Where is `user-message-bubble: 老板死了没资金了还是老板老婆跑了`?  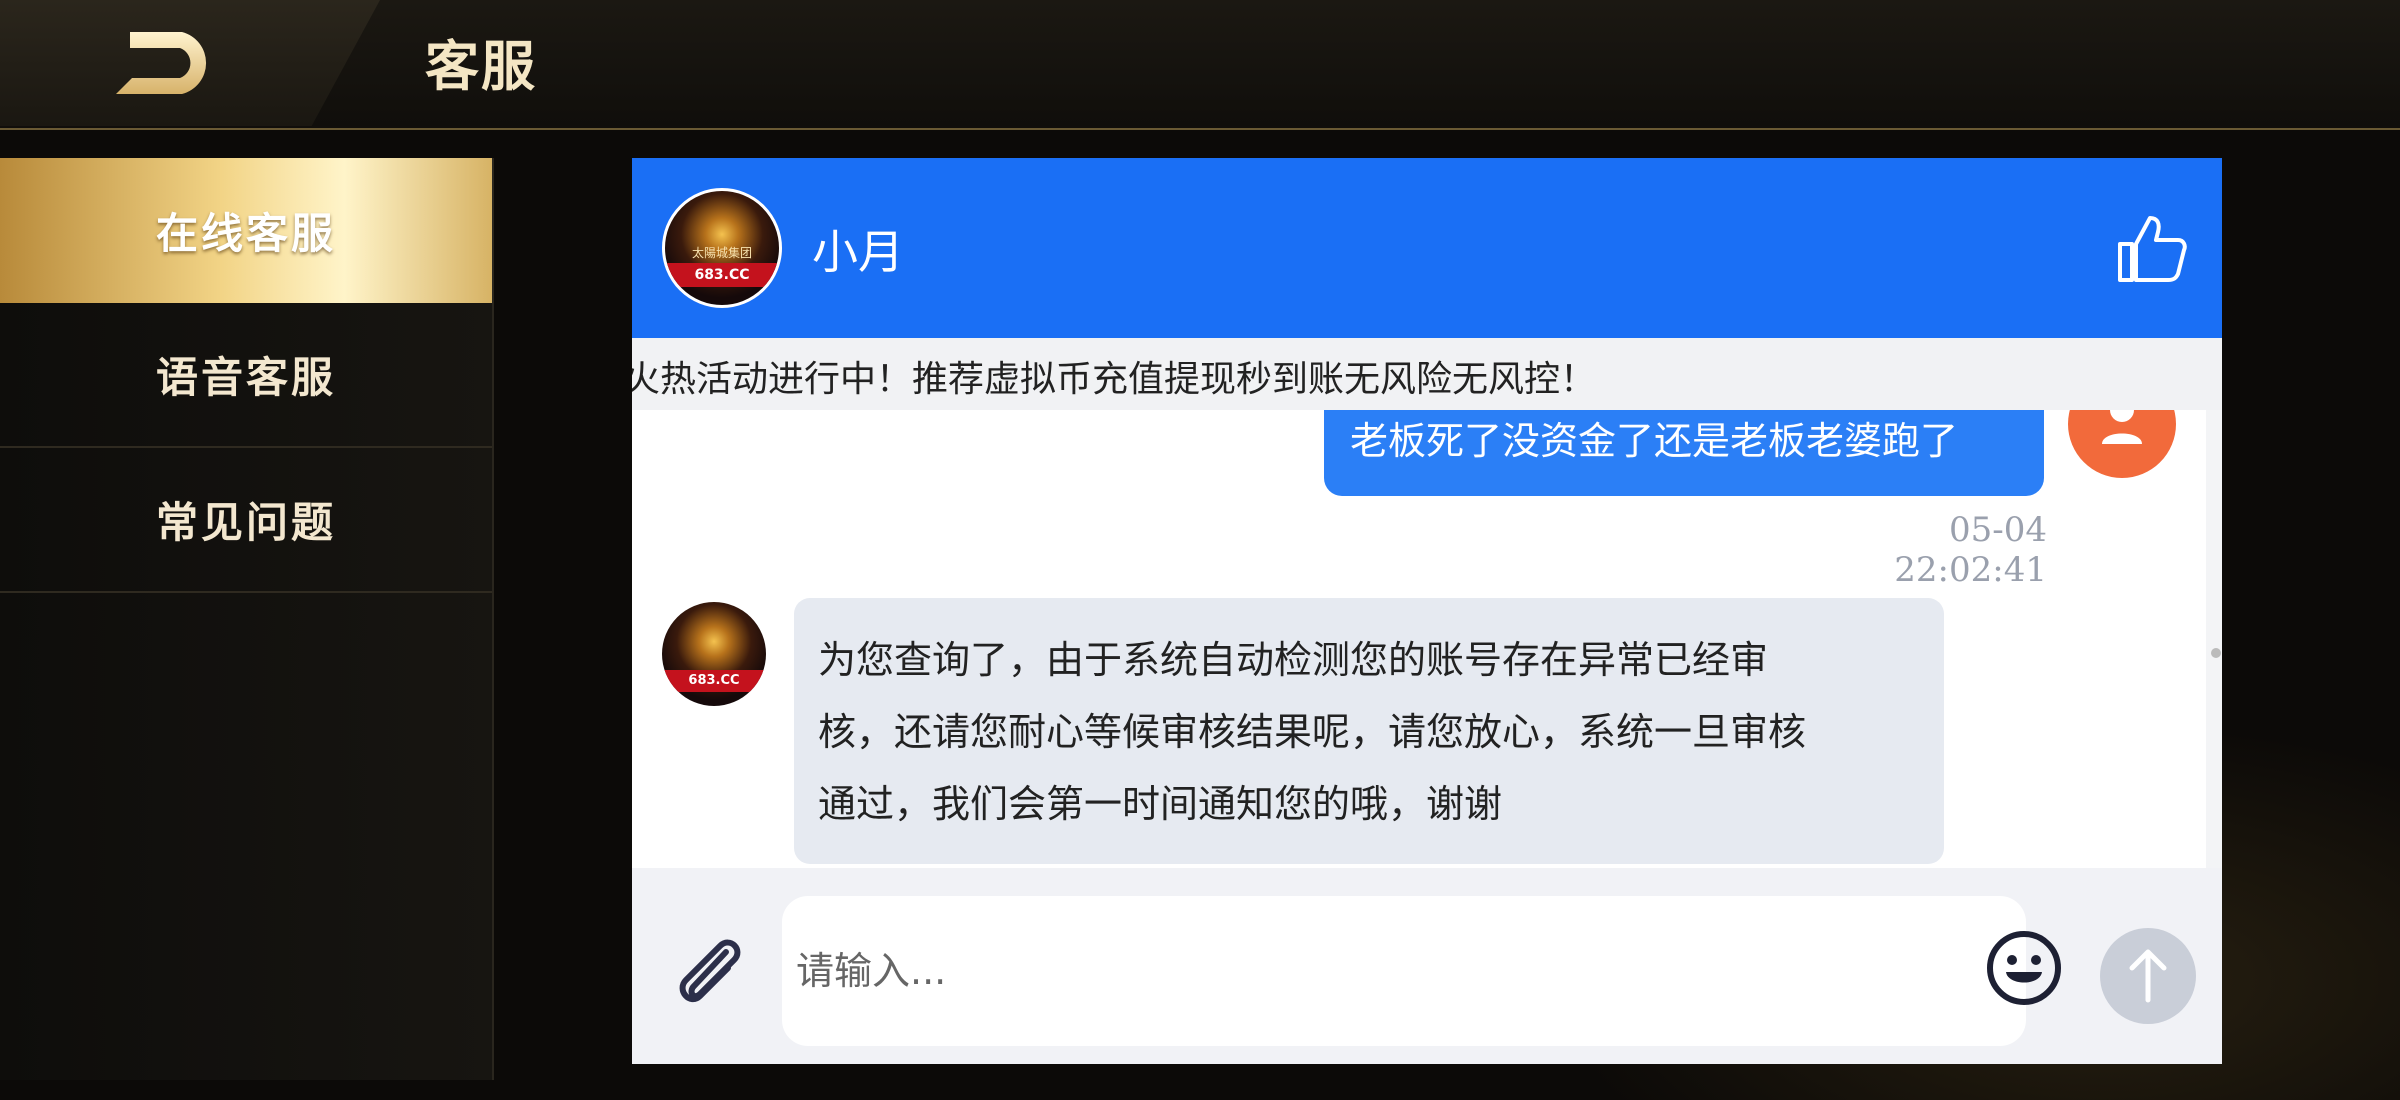
user-message-bubble: 老板死了没资金了还是老板老婆跑了 is located at coordinates (1684, 453).